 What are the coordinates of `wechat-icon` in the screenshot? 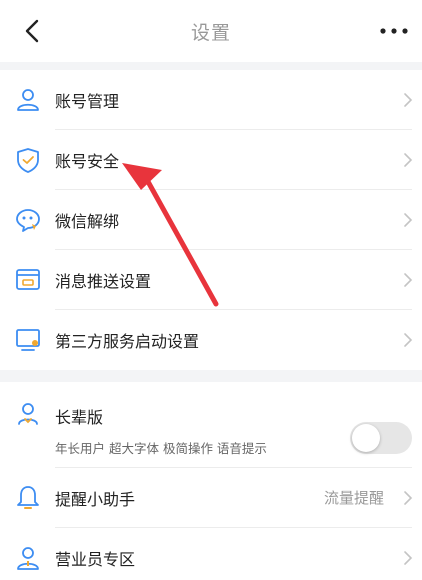 It's located at (28, 220).